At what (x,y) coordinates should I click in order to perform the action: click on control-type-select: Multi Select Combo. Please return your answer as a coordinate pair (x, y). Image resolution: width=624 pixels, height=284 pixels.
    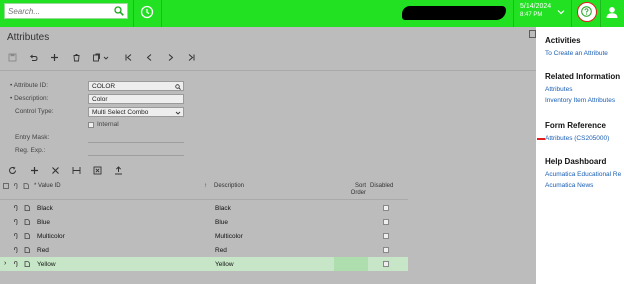
    Looking at the image, I should click on (136, 112).